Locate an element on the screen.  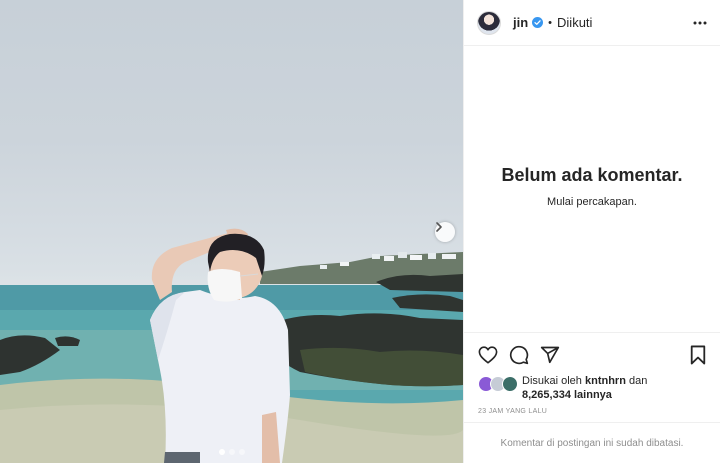
post-header: jin • Diikuti is located at coordinates (592, 23).